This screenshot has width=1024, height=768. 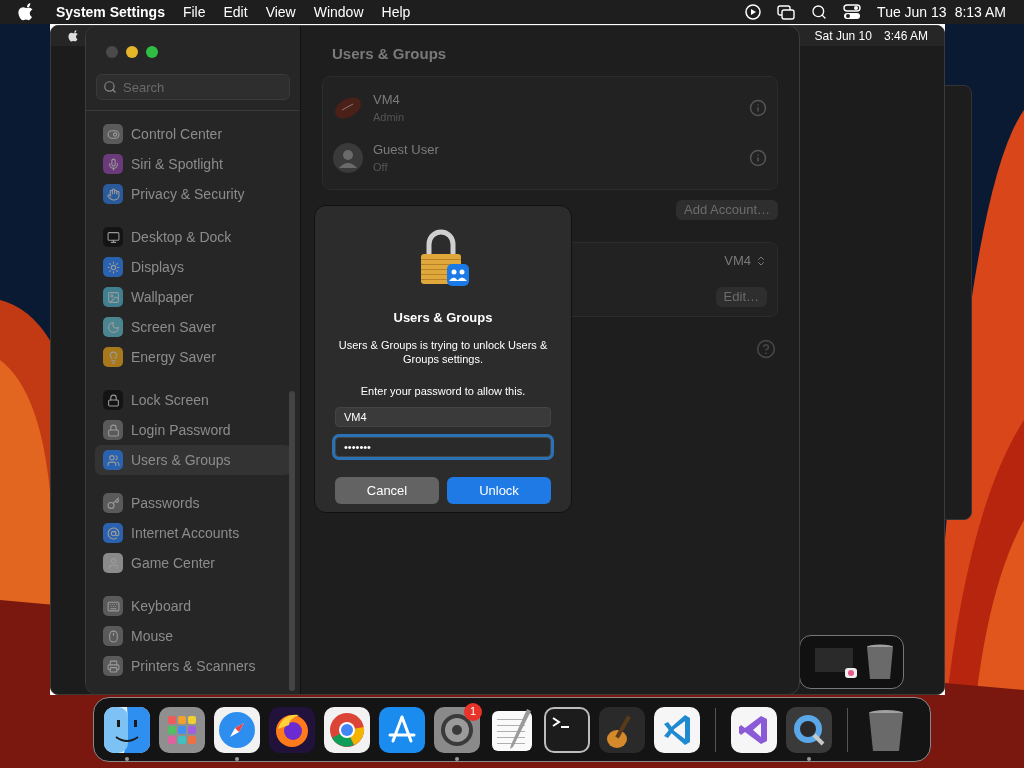 I want to click on sidebar-item: Internet Accounts, so click(x=193, y=533).